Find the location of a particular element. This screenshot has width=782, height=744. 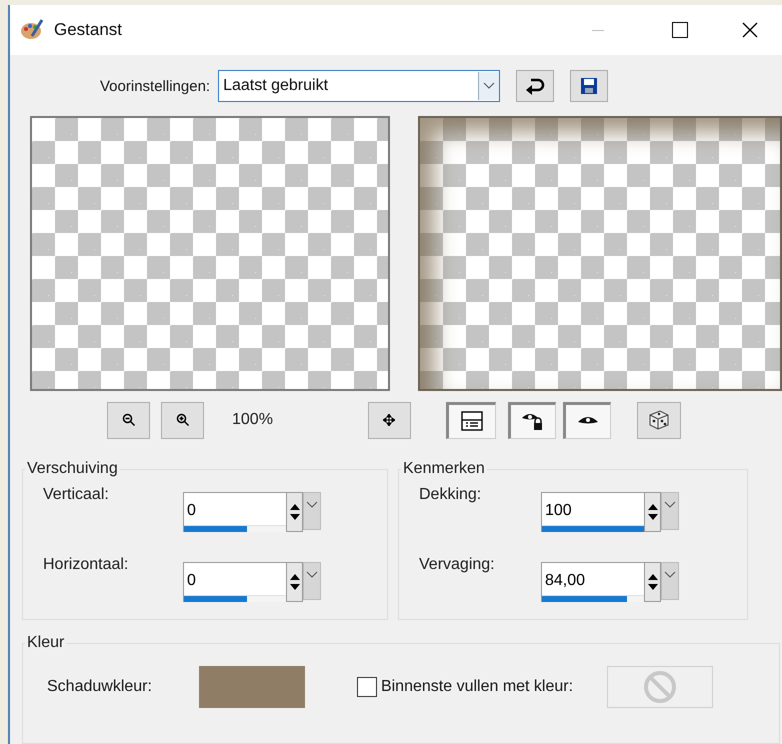

eye-lock-icon is located at coordinates (532, 421).